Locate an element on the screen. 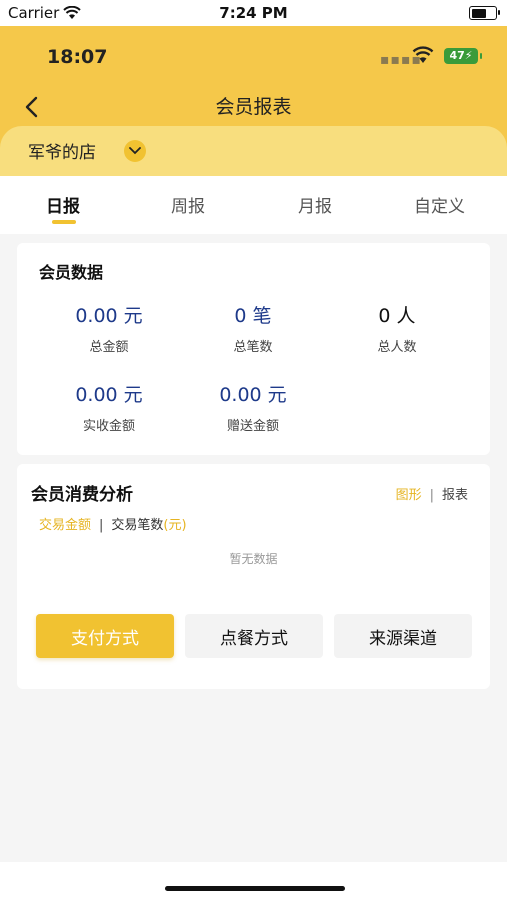 Image resolution: width=507 pixels, height=900 pixels. stat-received-amount: 0.00 元 实收金额 is located at coordinates (109, 407).